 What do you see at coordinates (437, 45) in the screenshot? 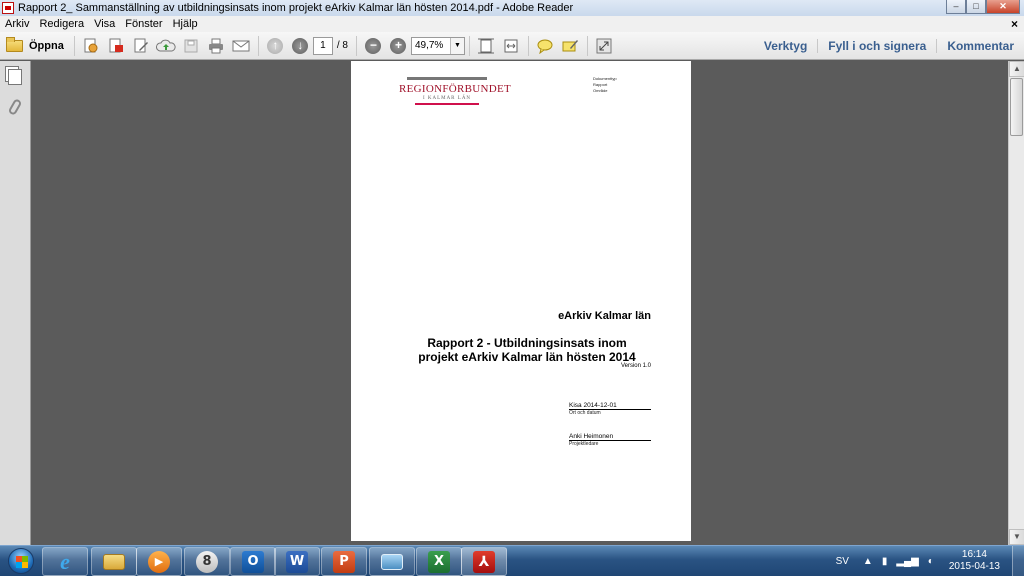
I see `zoom-select: 49,7% ▼` at bounding box center [437, 45].